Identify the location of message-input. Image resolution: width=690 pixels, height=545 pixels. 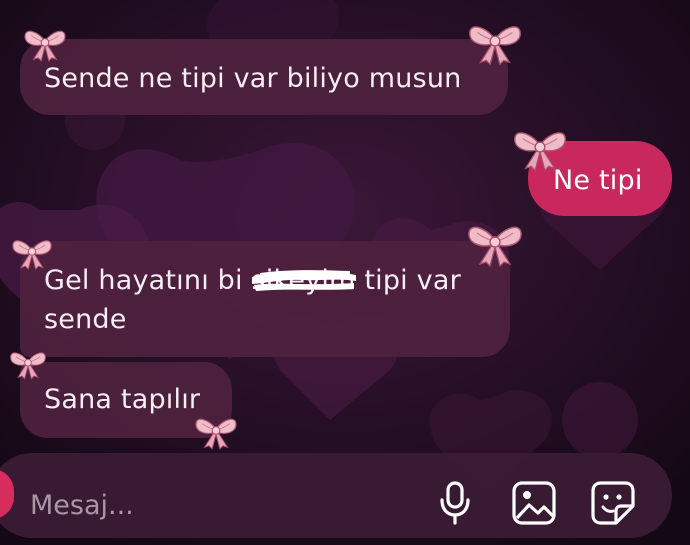
(220, 505).